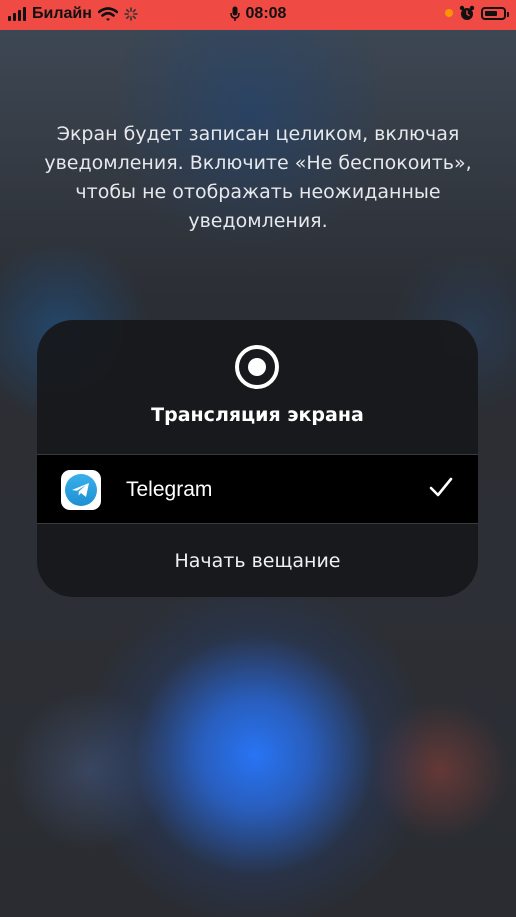 The image size is (516, 917). I want to click on battery-icon, so click(495, 13).